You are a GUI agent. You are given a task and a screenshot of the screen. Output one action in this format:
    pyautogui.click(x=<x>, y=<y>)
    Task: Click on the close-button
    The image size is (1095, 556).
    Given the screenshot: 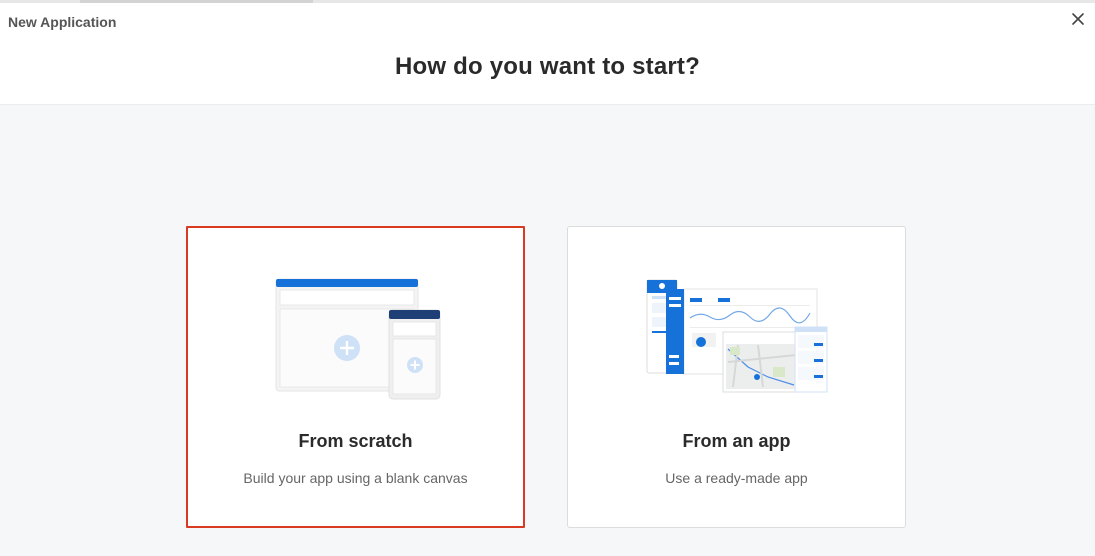 What is the action you would take?
    pyautogui.click(x=1078, y=19)
    